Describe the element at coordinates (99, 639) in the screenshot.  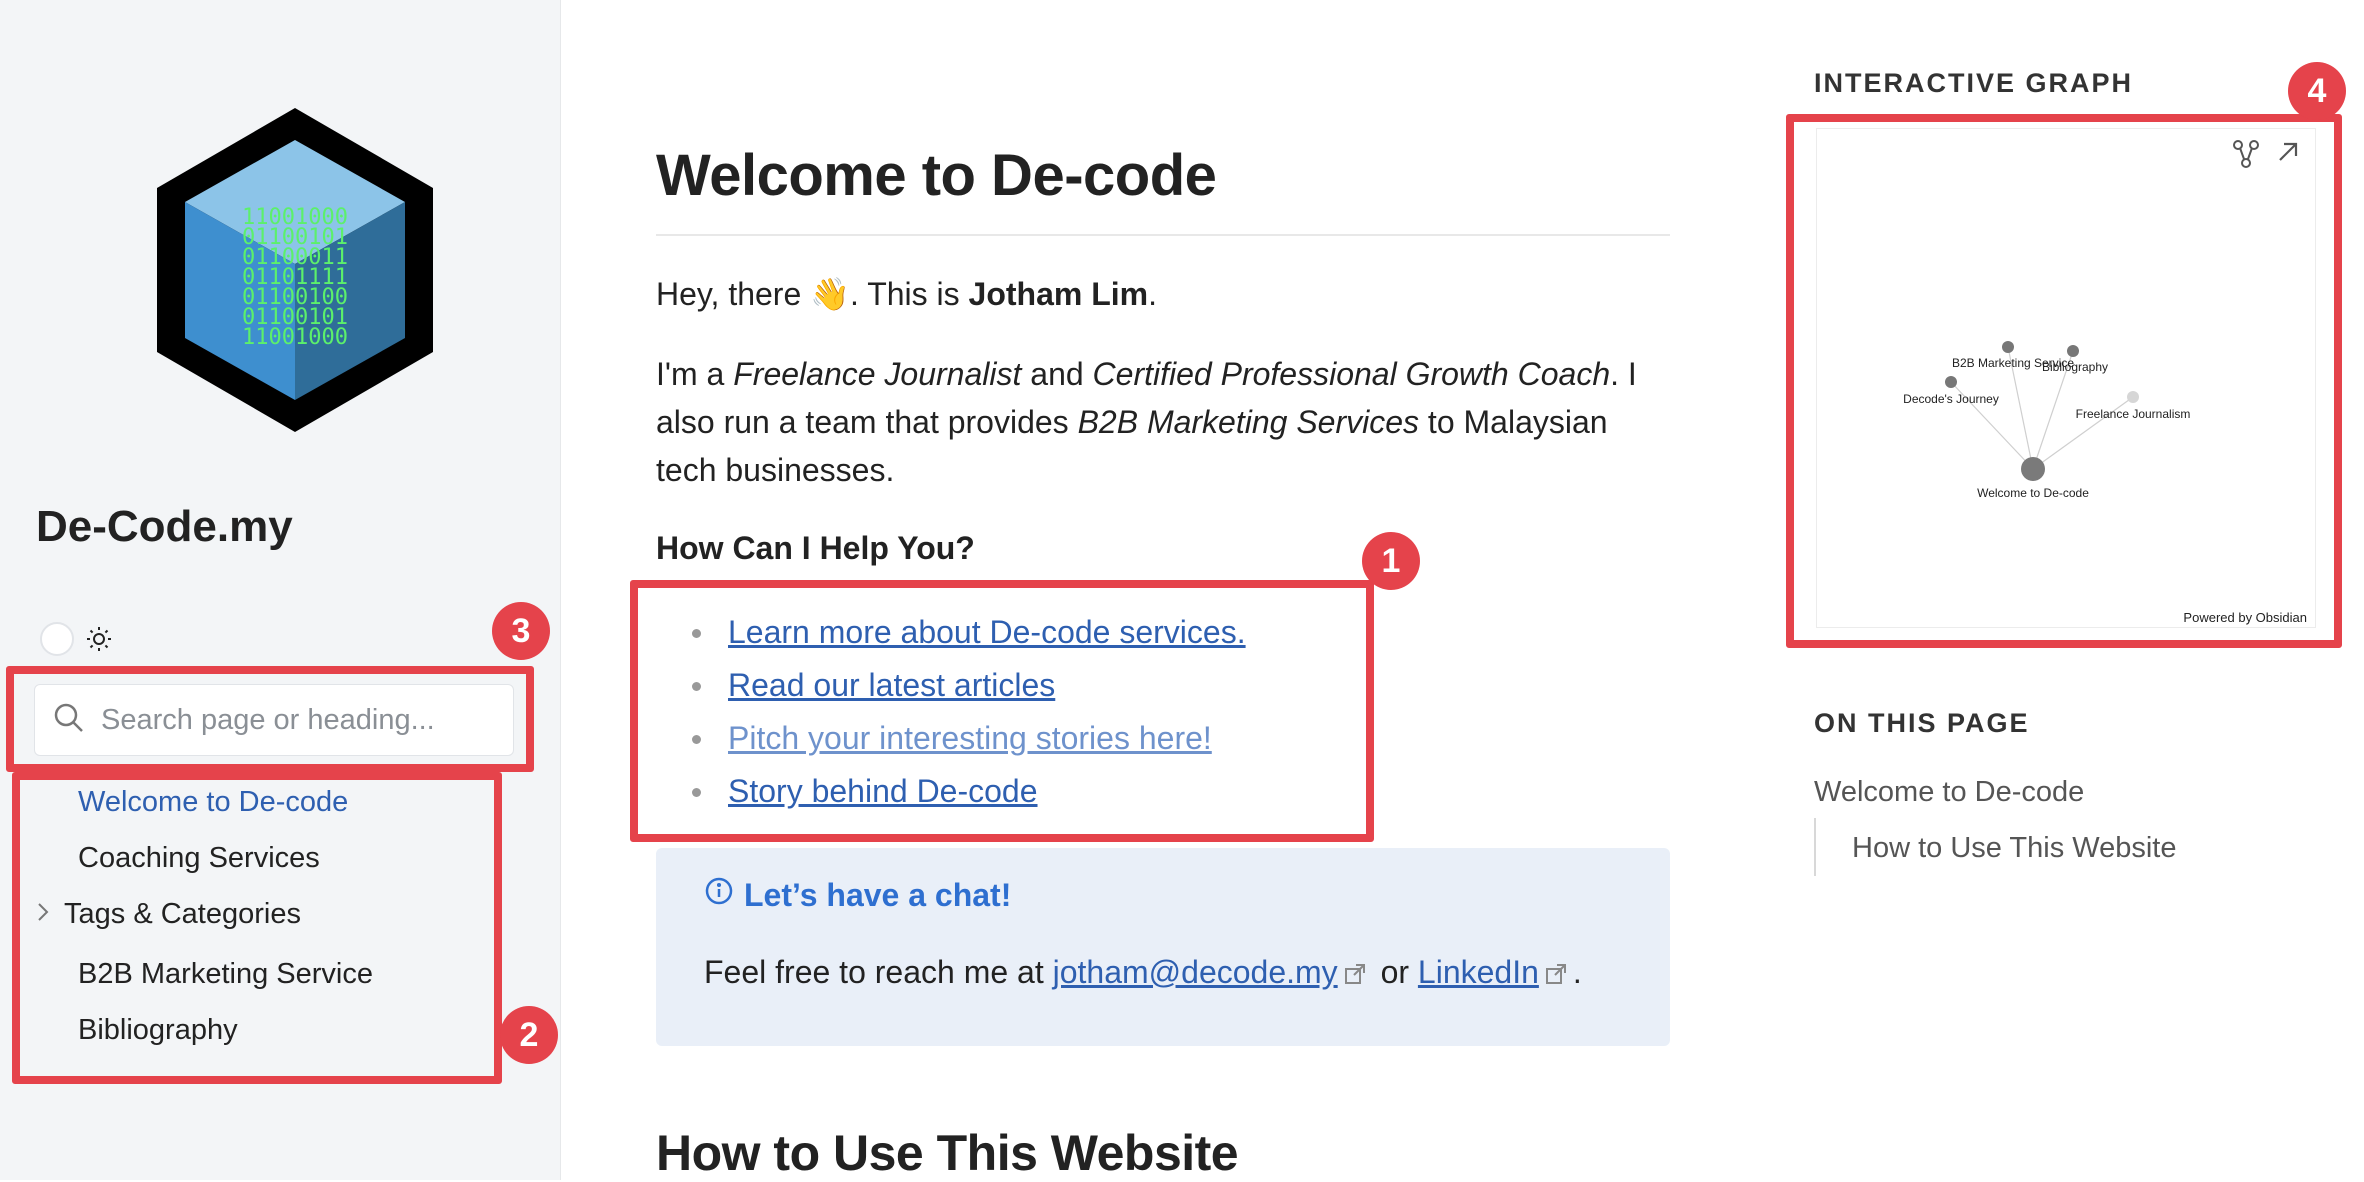
I see `sun-icon` at that location.